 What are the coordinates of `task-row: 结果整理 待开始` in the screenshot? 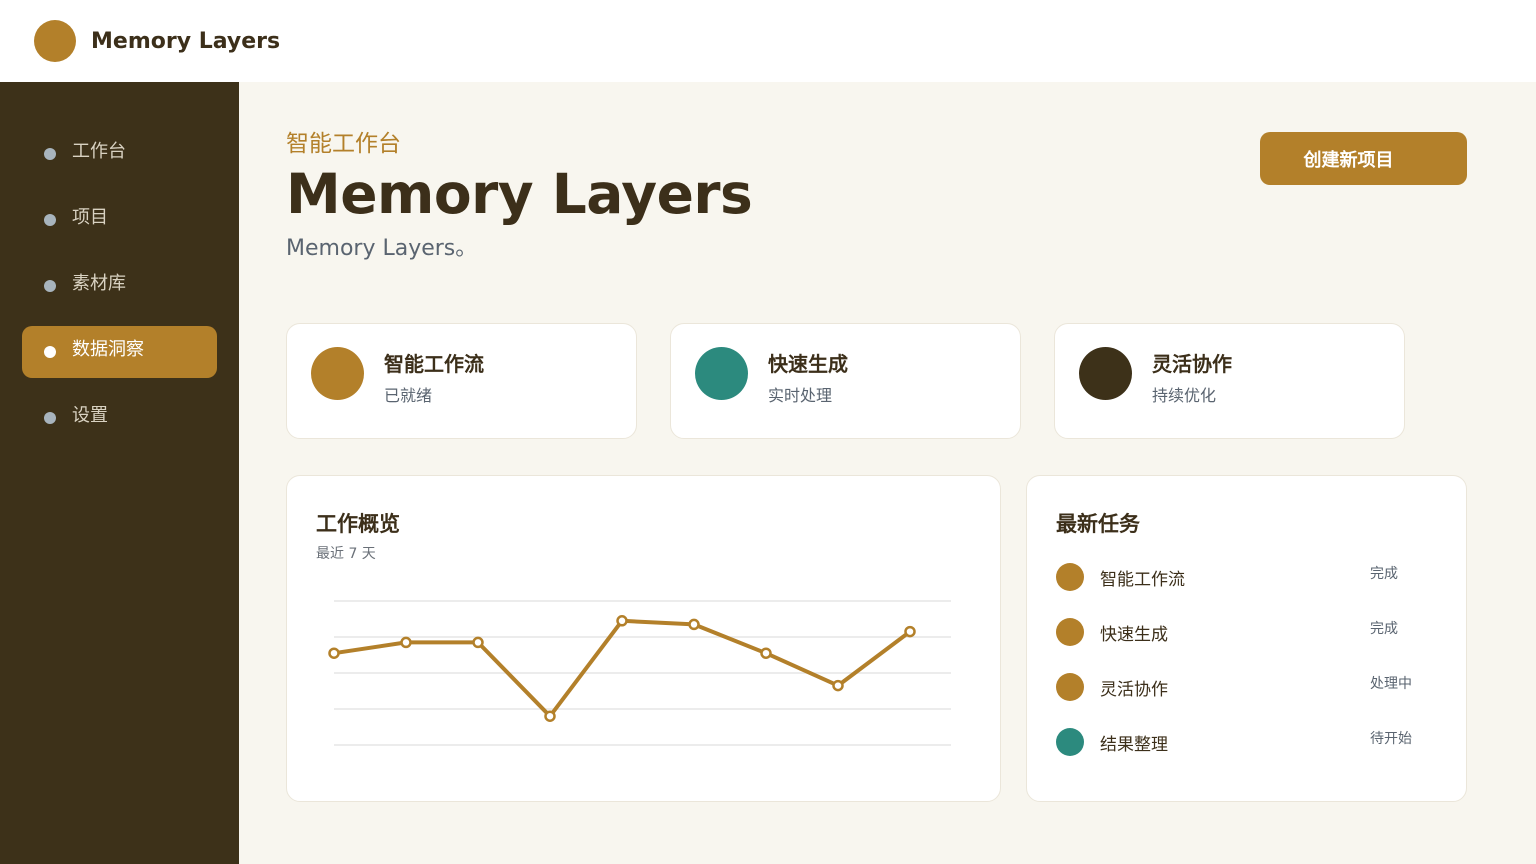 It's located at (1246, 742).